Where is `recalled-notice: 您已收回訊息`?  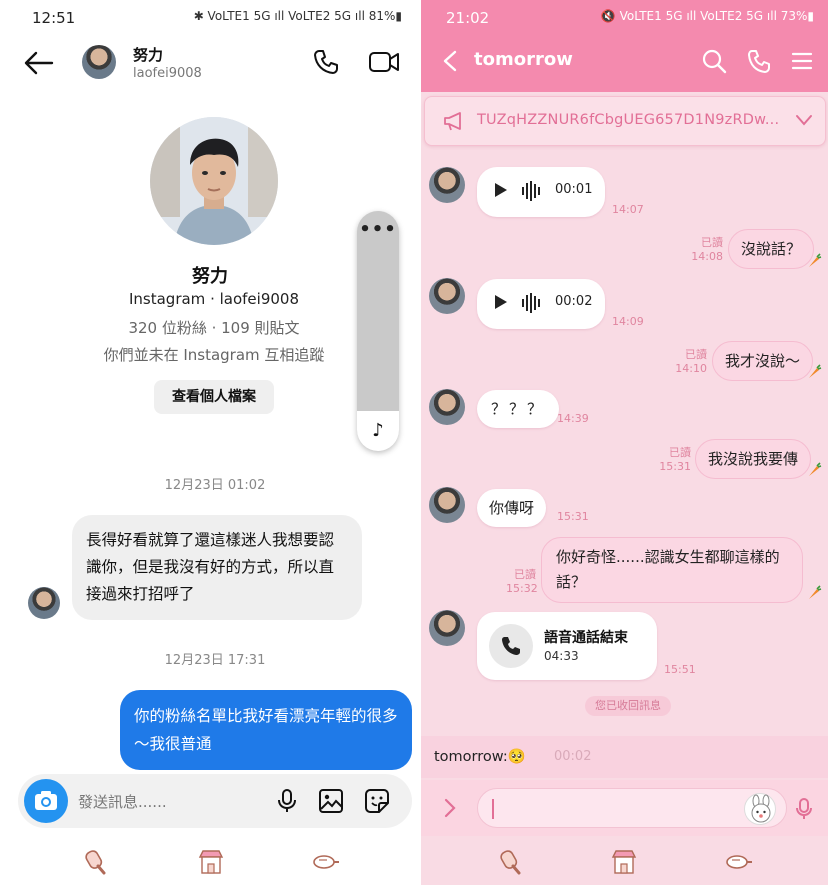
recalled-notice: 您已收回訊息 is located at coordinates (628, 706).